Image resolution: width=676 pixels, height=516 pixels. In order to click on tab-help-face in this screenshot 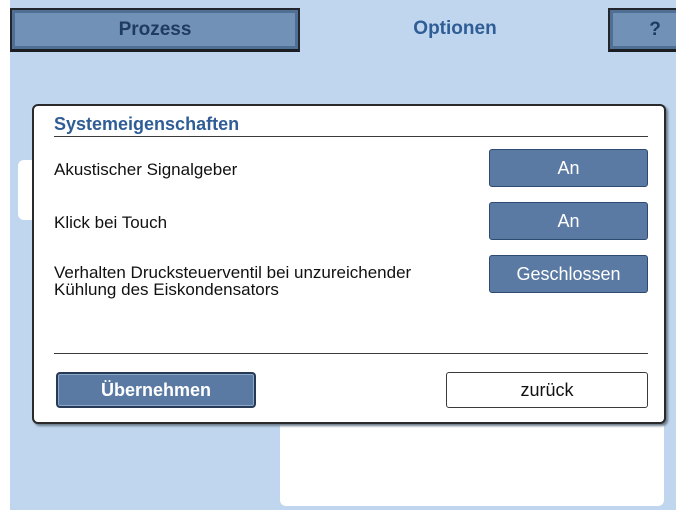, I will do `click(644, 29)`.